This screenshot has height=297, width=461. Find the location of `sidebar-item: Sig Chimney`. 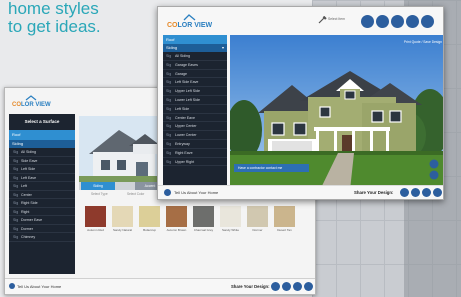

sidebar-item: Sig Chimney is located at coordinates (42, 237).